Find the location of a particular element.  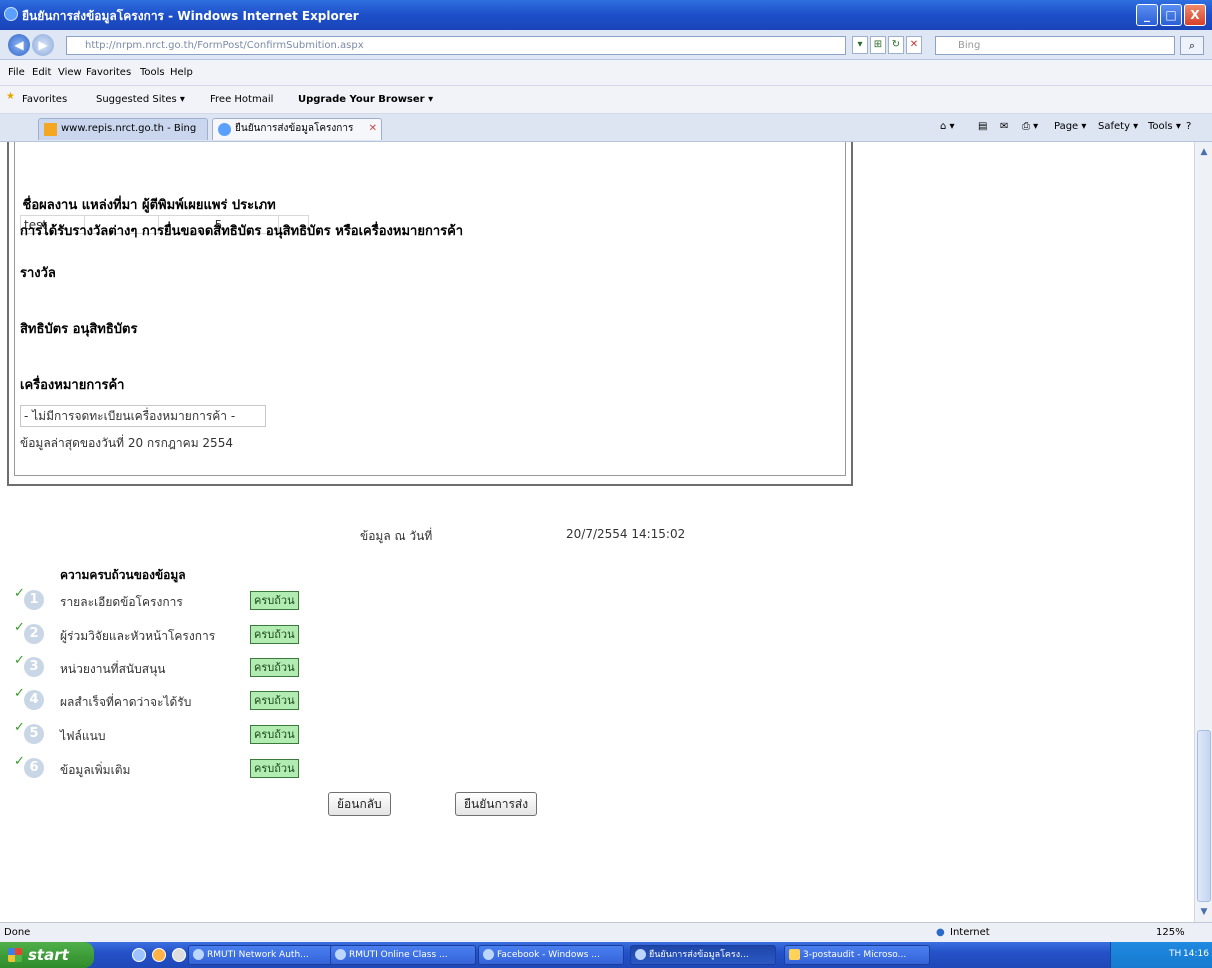

refresh-icon: ↻ is located at coordinates (896, 45).